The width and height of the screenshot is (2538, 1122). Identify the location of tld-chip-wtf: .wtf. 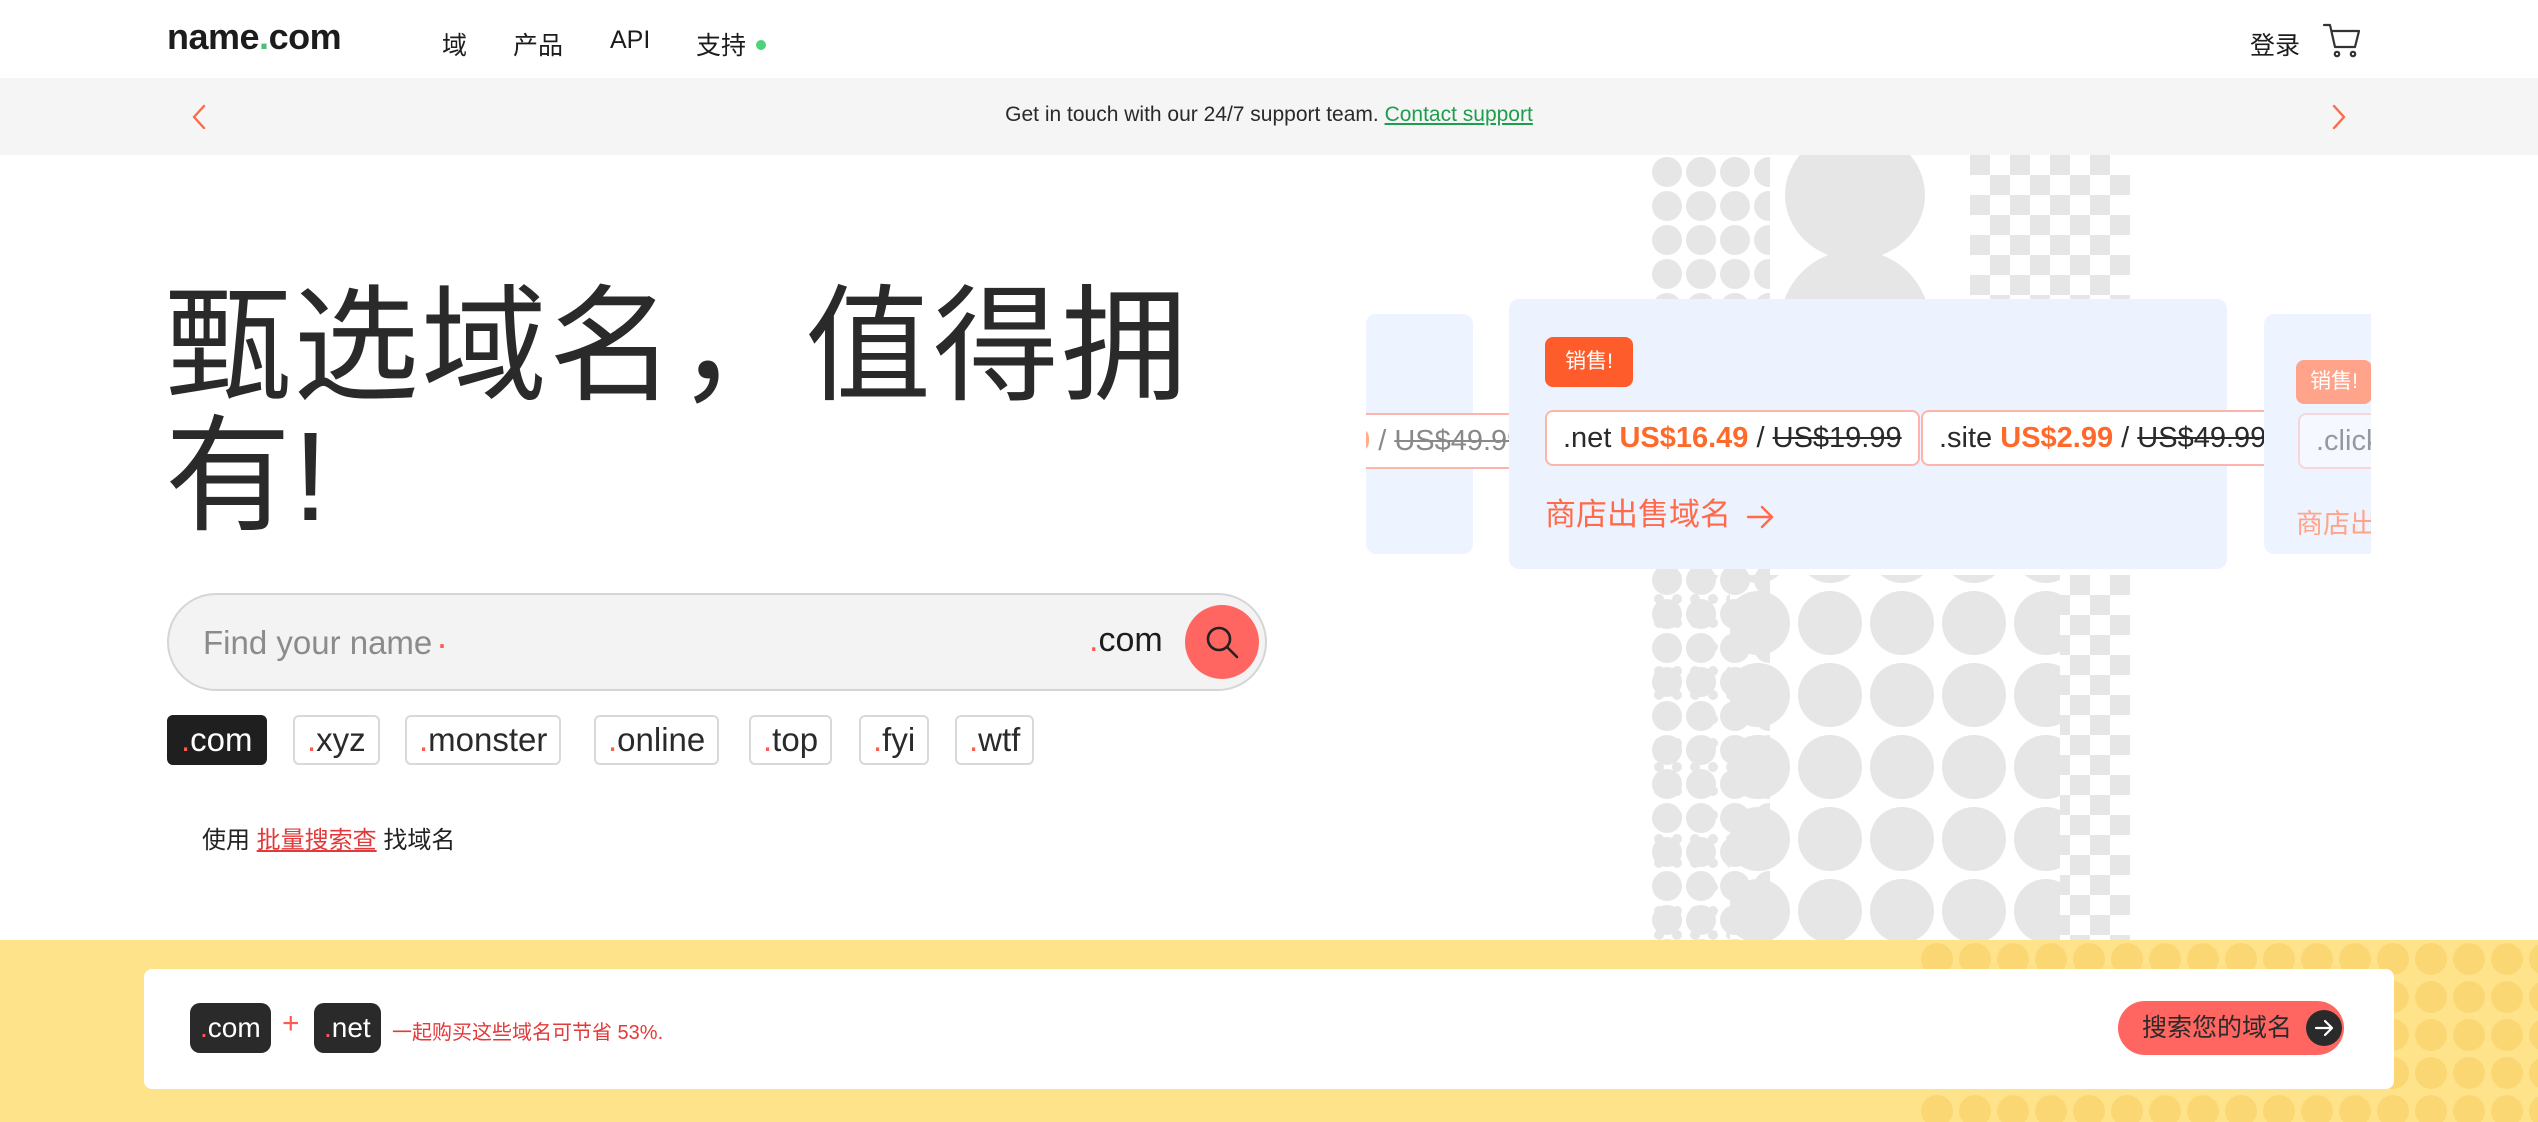
(995, 740).